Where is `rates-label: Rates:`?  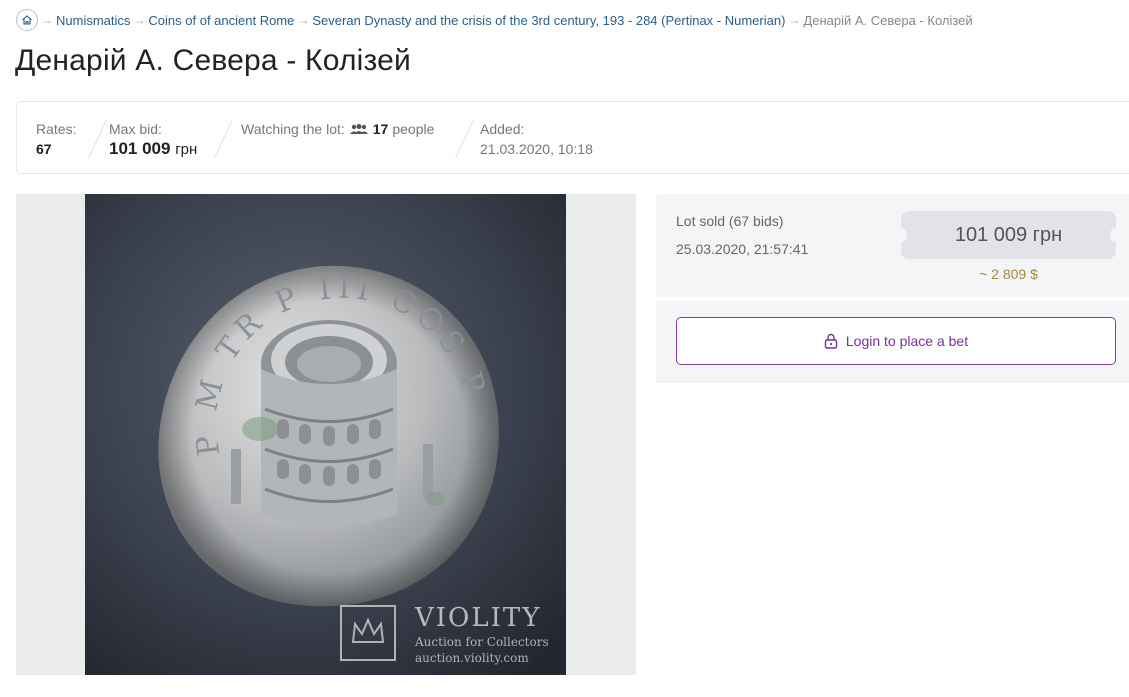
rates-label: Rates: is located at coordinates (56, 129).